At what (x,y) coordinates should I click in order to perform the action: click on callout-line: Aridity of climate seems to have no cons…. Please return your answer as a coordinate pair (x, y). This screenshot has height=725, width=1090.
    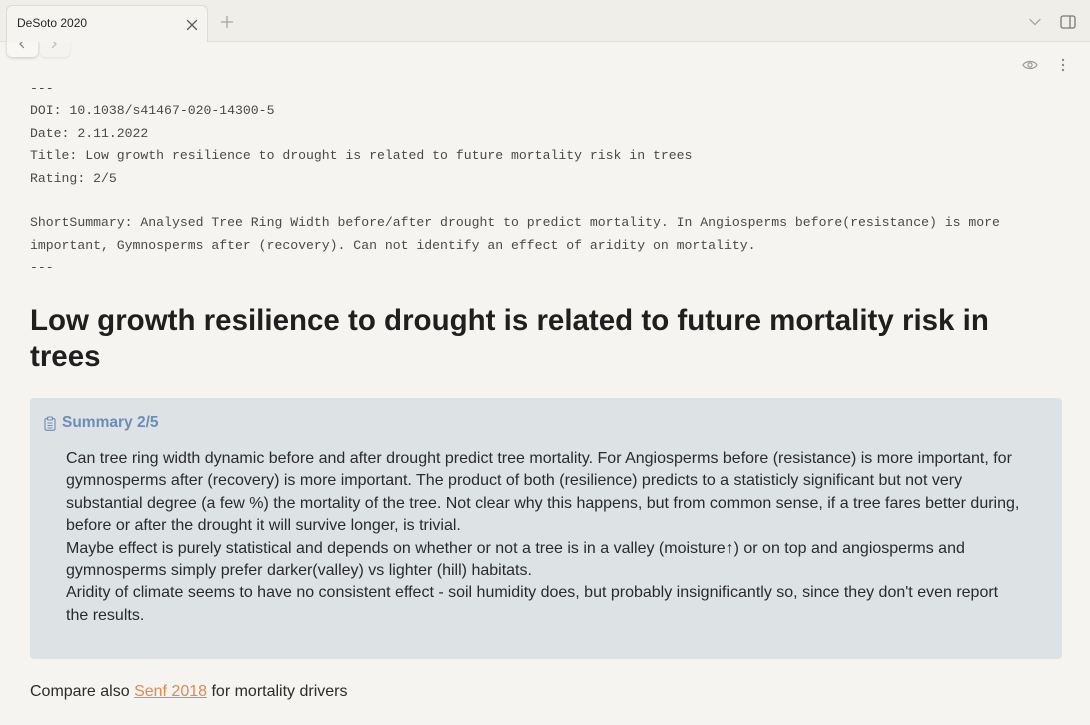
    Looking at the image, I should click on (532, 593).